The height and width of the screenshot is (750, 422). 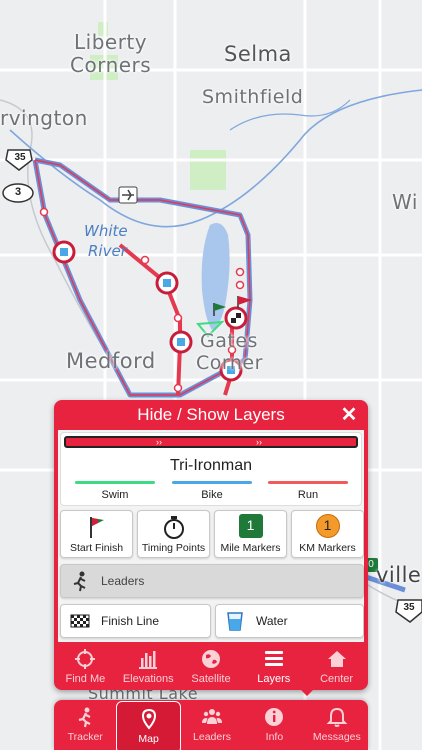 What do you see at coordinates (115, 495) in the screenshot?
I see `swim-legend-label: Swim` at bounding box center [115, 495].